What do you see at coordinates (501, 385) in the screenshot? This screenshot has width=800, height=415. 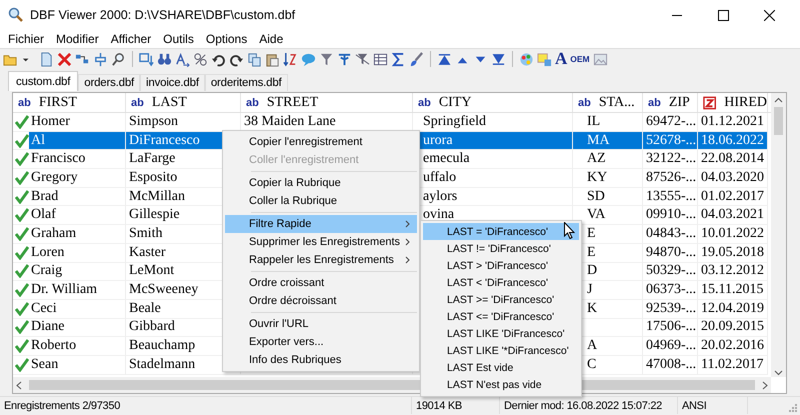 I see `menu-item: LAST N'est pas vide` at bounding box center [501, 385].